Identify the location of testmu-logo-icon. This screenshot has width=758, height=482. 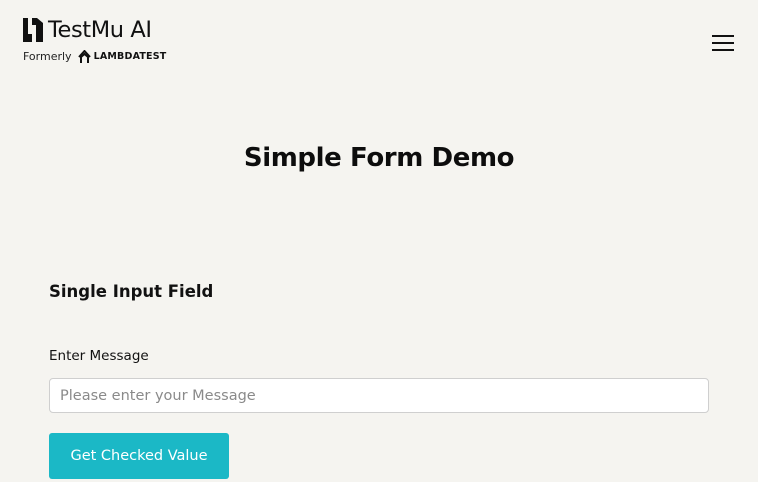
(33, 30).